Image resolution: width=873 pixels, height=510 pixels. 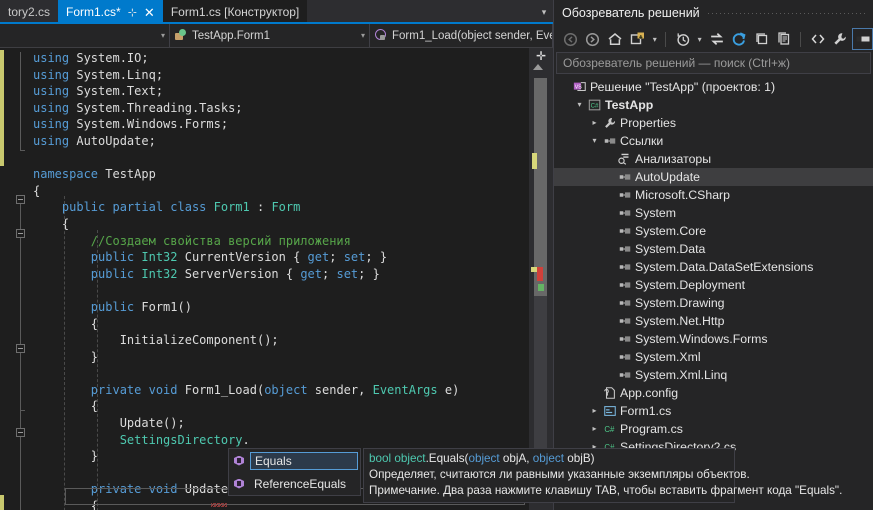 I want to click on svg-text: VS, so click(x=578, y=87).